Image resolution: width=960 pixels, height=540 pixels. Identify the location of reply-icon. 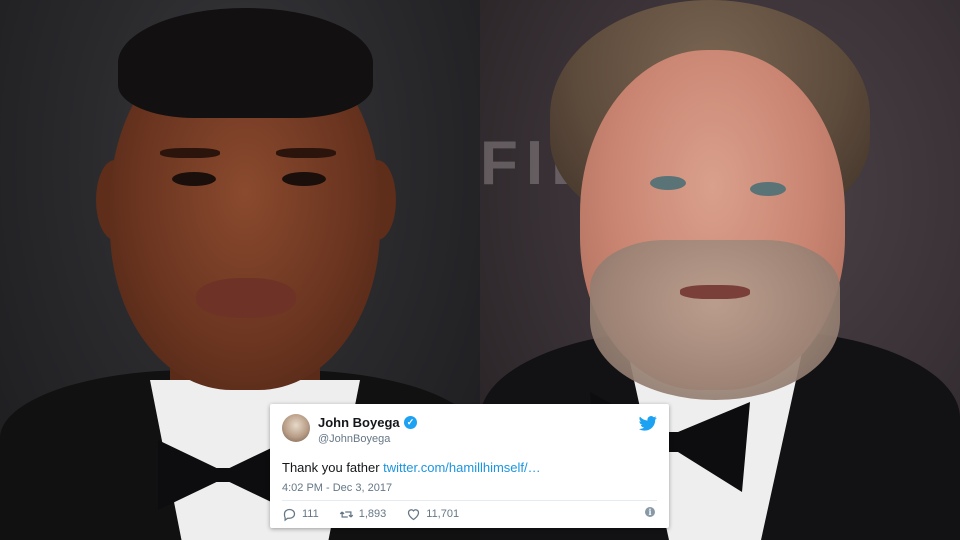
(289, 514).